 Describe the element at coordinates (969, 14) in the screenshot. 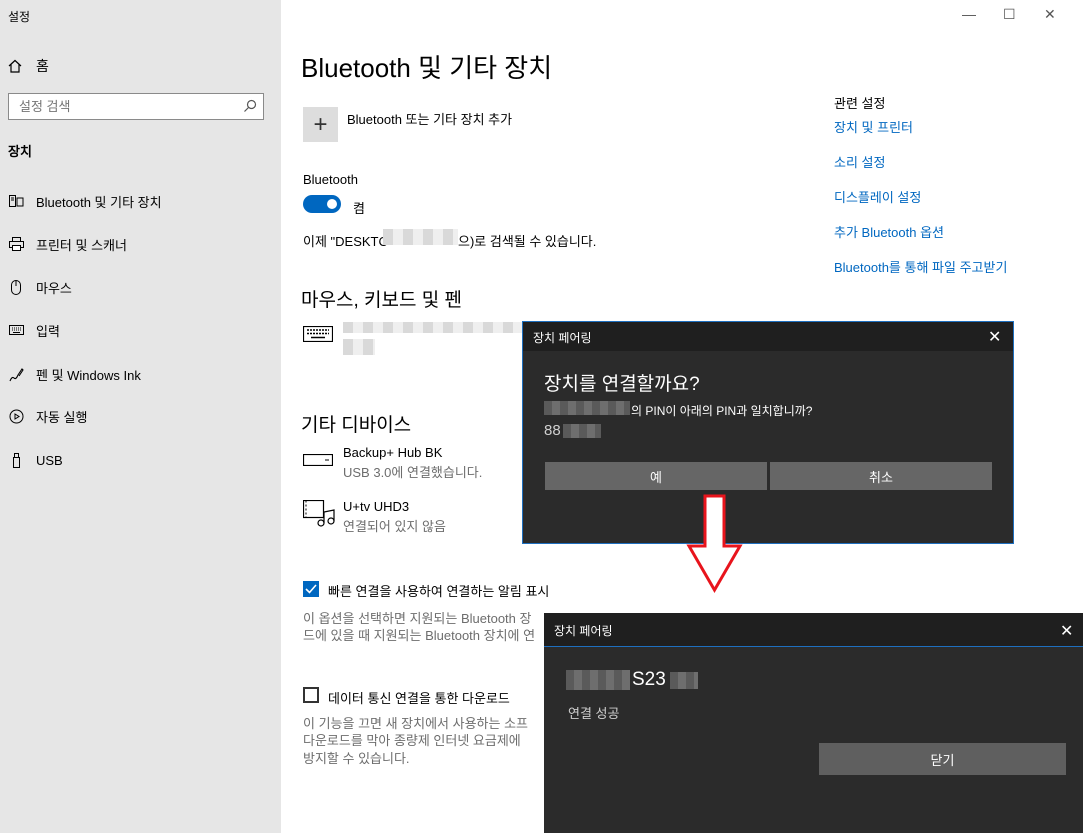

I see `minimize-button: —` at that location.